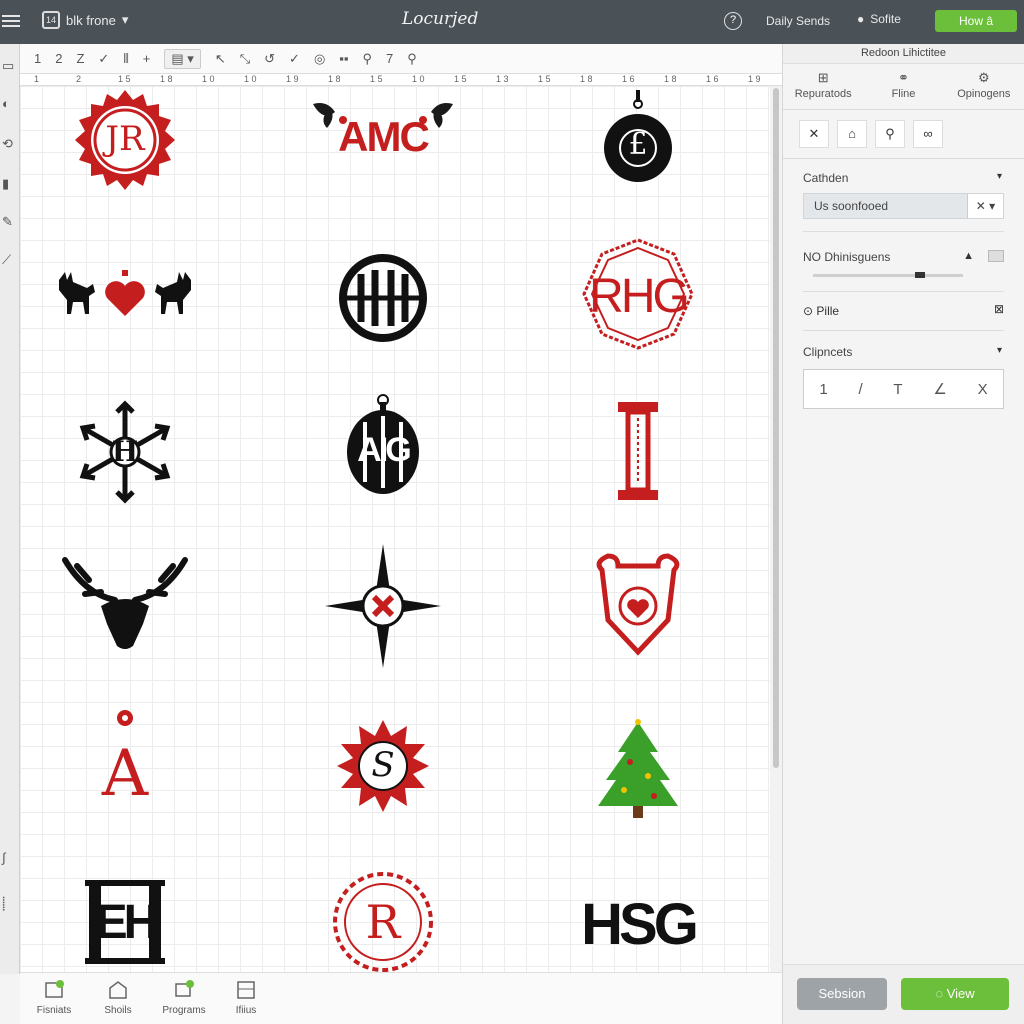  I want to click on slider-knob, so click(920, 275).